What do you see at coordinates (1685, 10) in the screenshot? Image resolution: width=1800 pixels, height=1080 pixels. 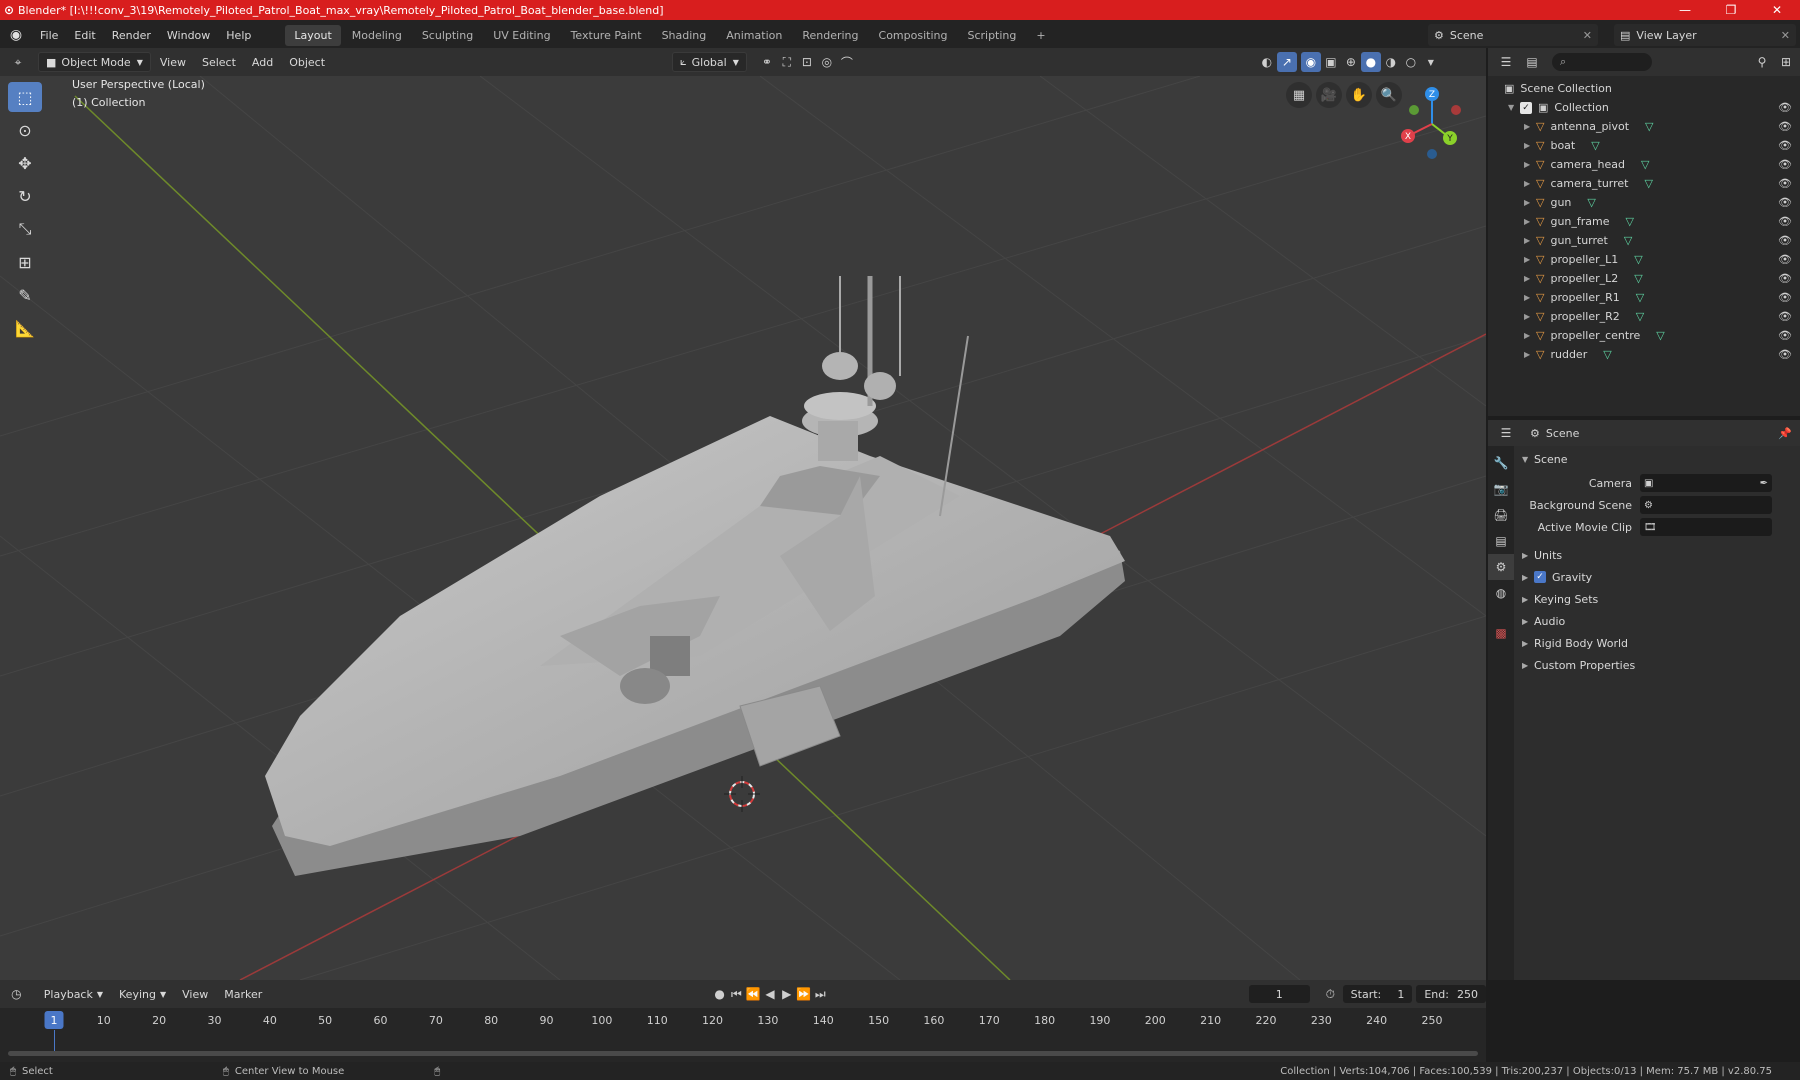 I see `minimize-button: —` at bounding box center [1685, 10].